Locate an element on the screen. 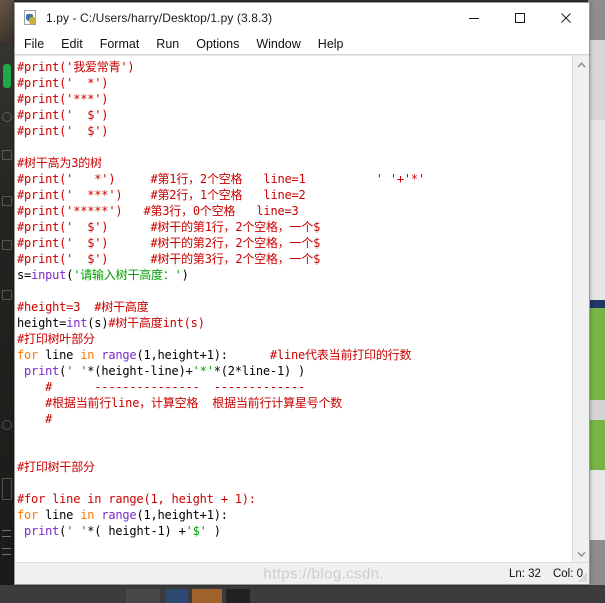  taskbar-icon-document is located at coordinates (7, 201).